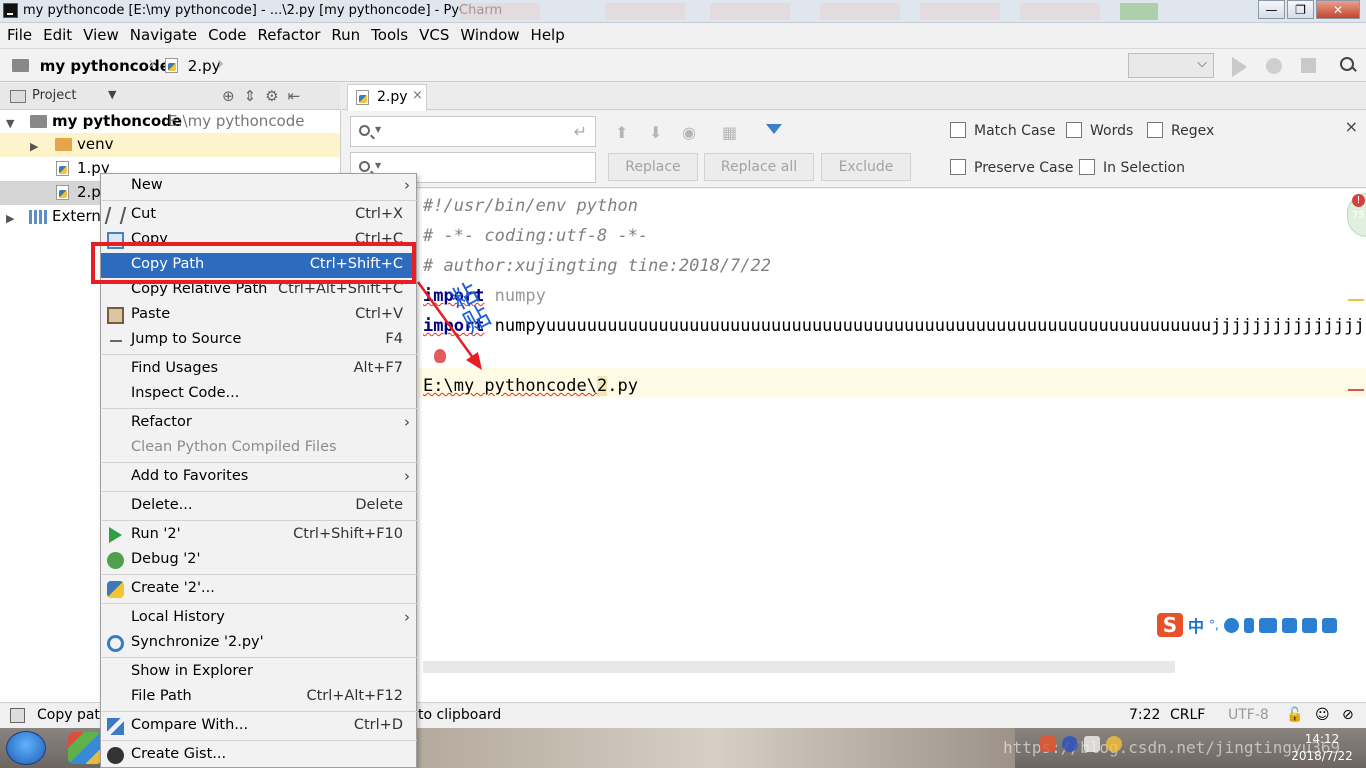 Image resolution: width=1366 pixels, height=768 pixels. Describe the element at coordinates (258, 477) in the screenshot. I see `menu-item-add-to-favorites: Add to Favorites ›` at that location.